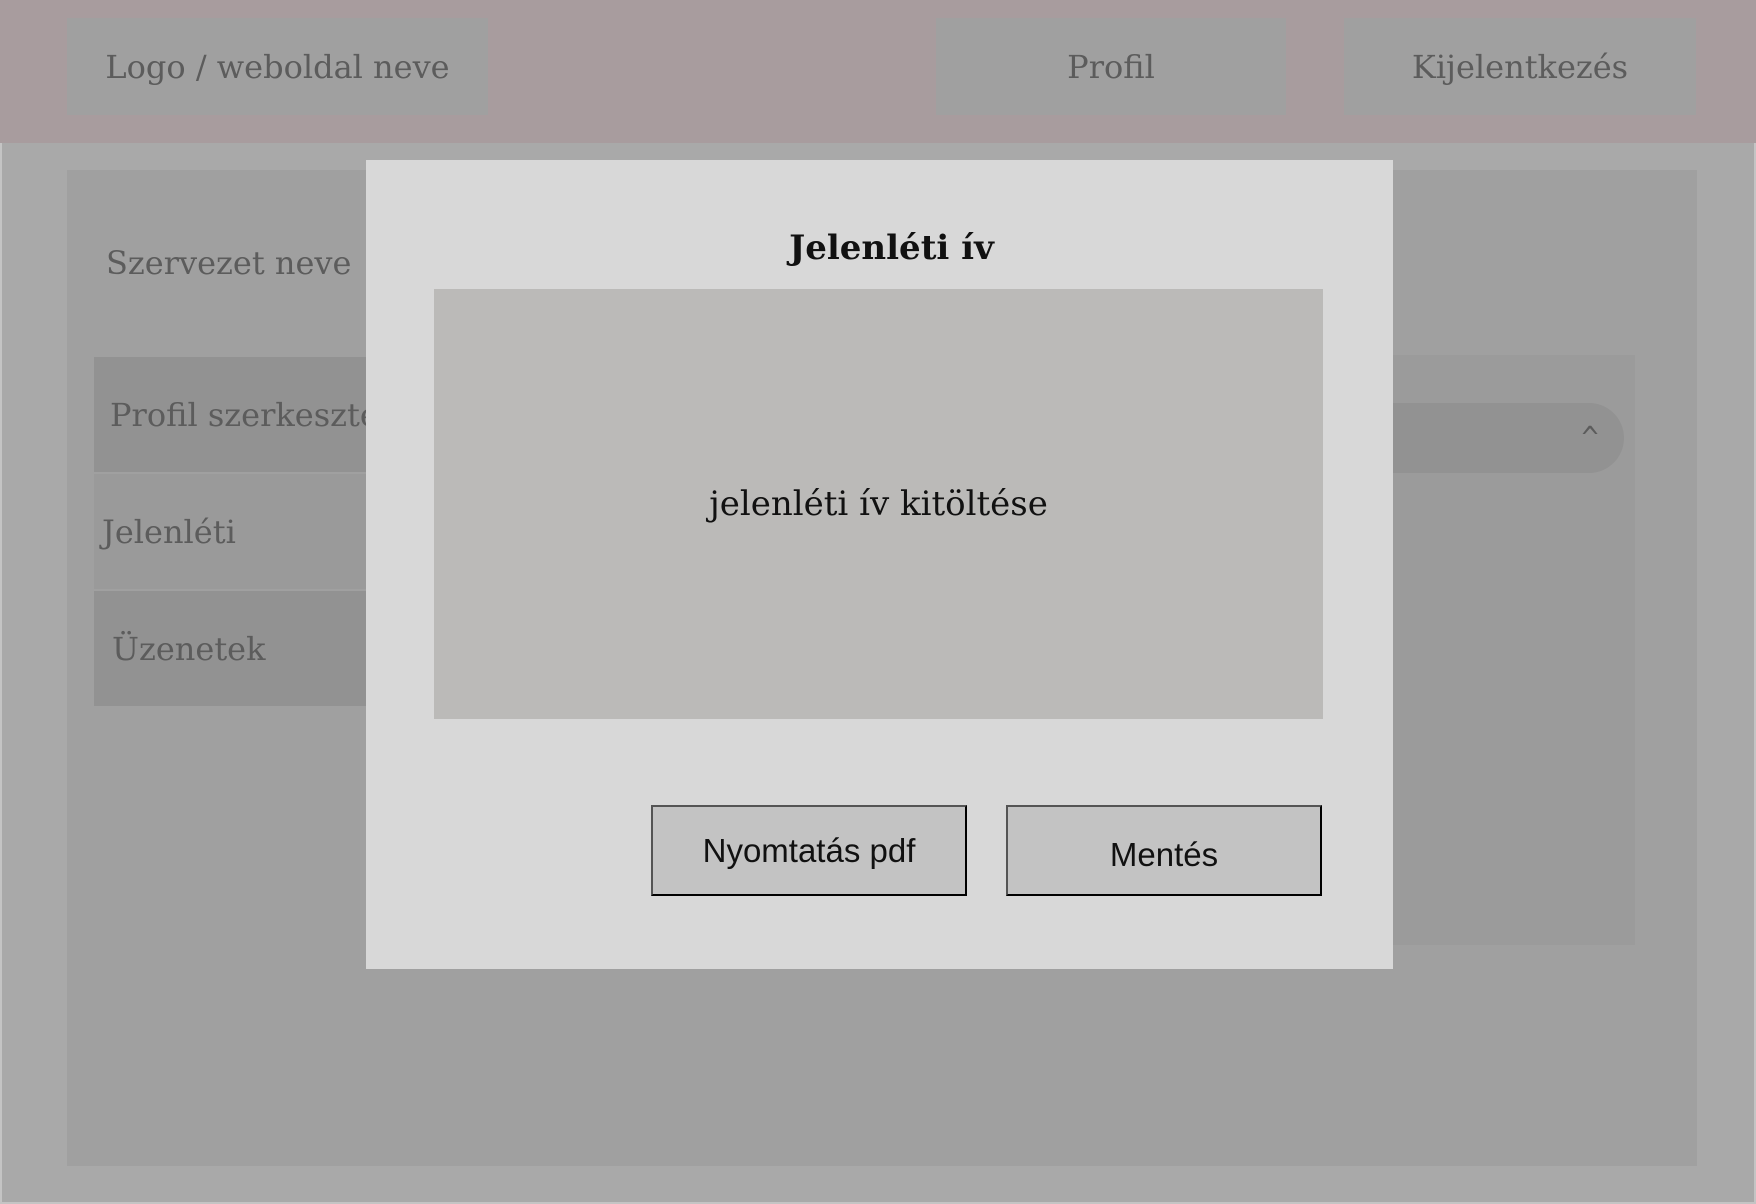  I want to click on print-pdf-button: Nyomtatás pdf, so click(809, 850).